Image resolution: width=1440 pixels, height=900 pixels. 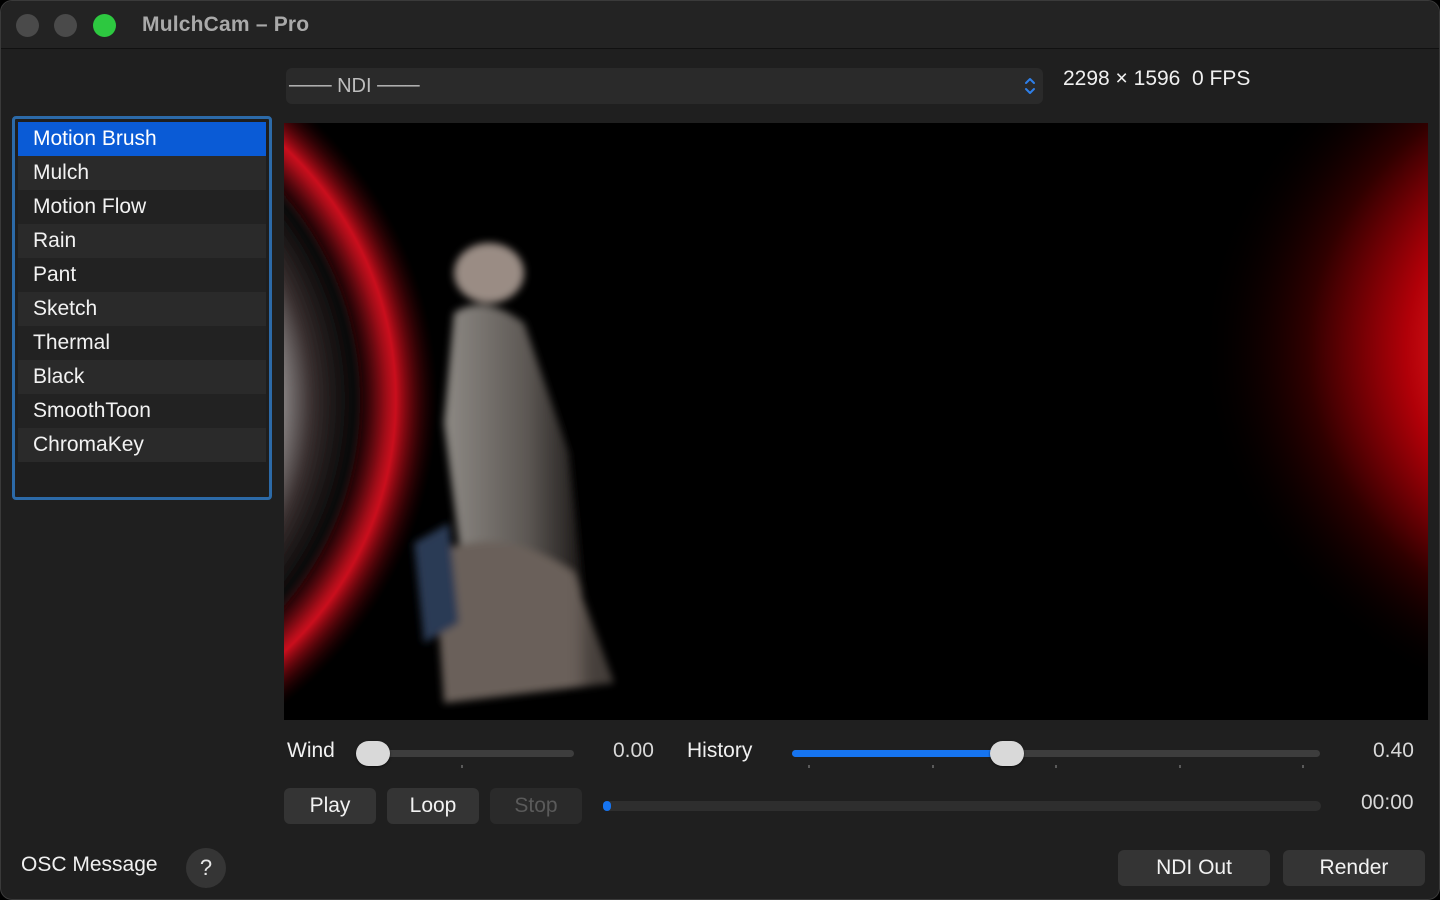 What do you see at coordinates (633, 750) in the screenshot?
I see `wind-value: 0.00` at bounding box center [633, 750].